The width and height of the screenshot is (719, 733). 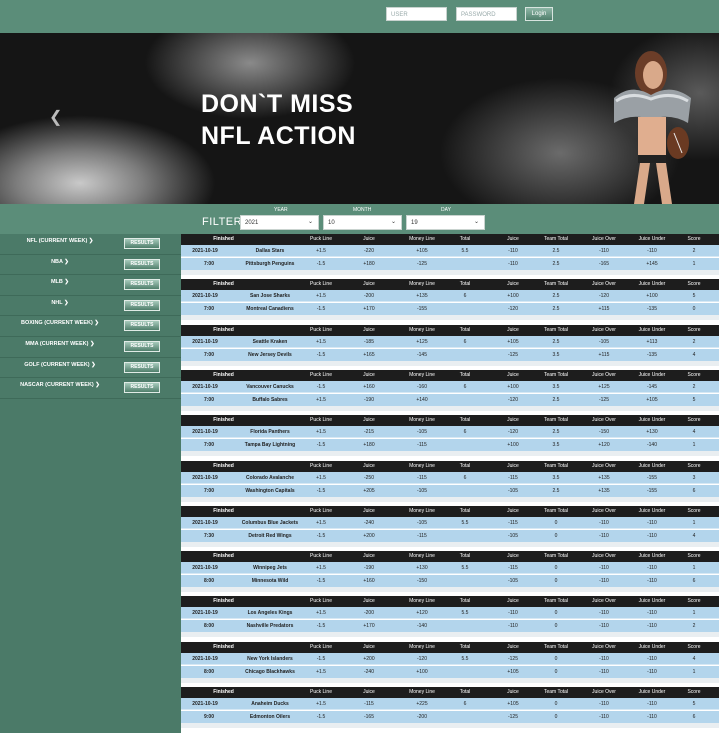 What do you see at coordinates (90, 265) in the screenshot?
I see `sidebar-item: NBA ❯ RESULTS` at bounding box center [90, 265].